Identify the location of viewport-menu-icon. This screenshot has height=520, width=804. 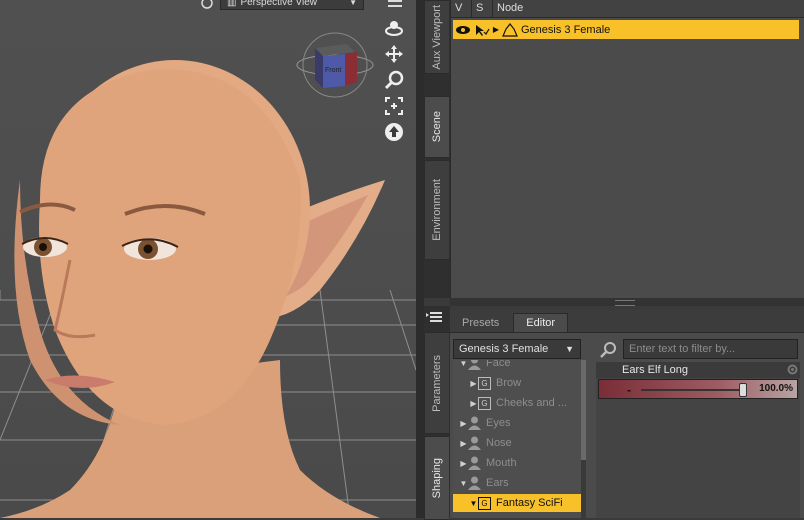
(395, 4).